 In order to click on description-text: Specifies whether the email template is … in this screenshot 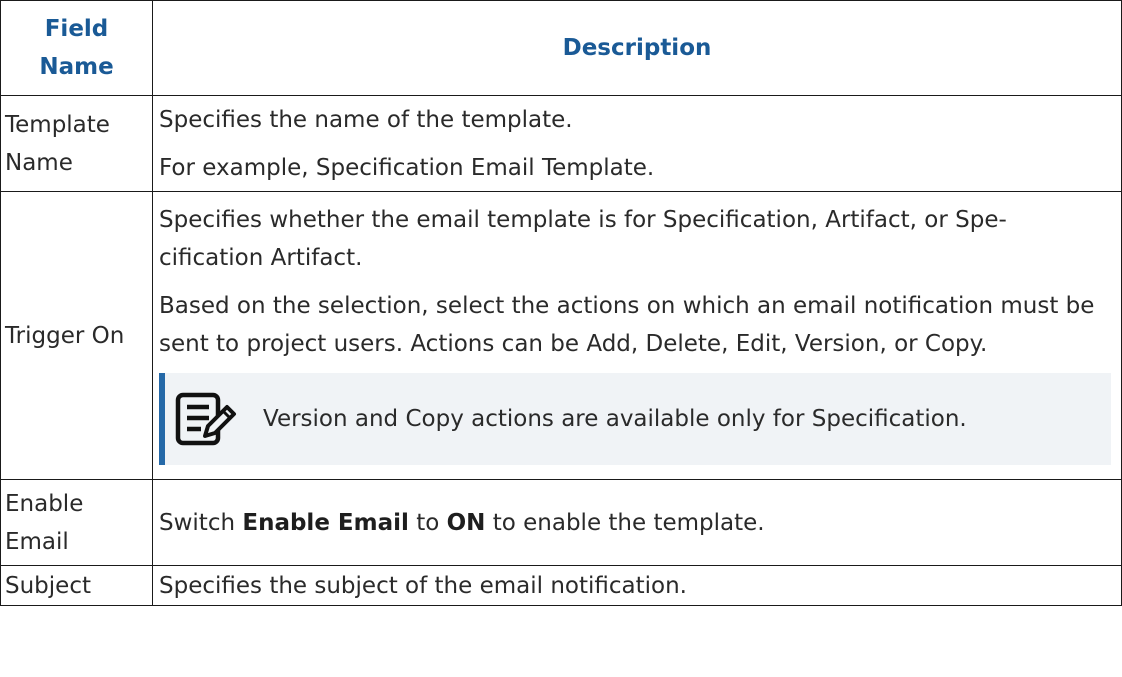, I will do `click(583, 238)`.